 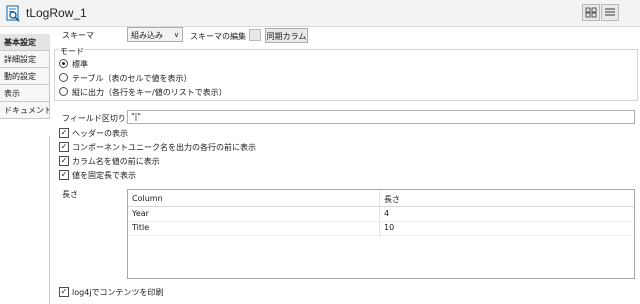 I want to click on show-header-label: ヘッダーの表示, so click(x=100, y=133).